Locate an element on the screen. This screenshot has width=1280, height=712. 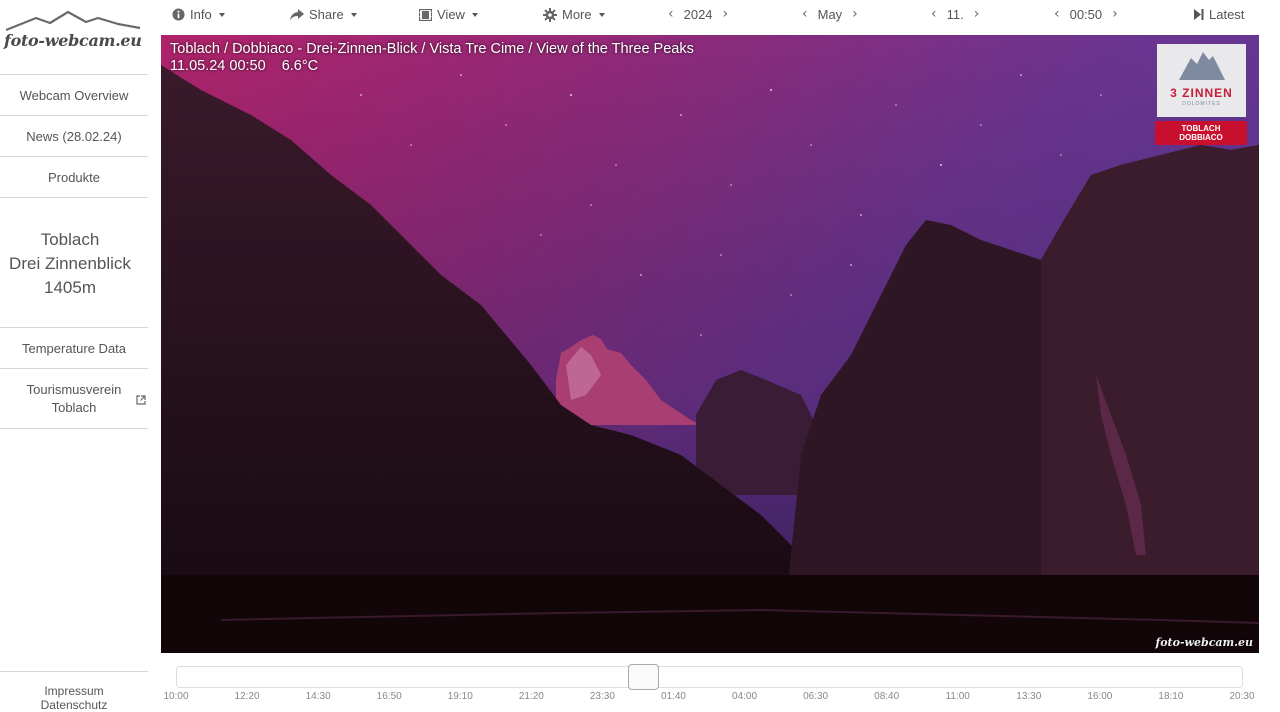
timeline-tick-label: 23:30 is located at coordinates (602, 696).